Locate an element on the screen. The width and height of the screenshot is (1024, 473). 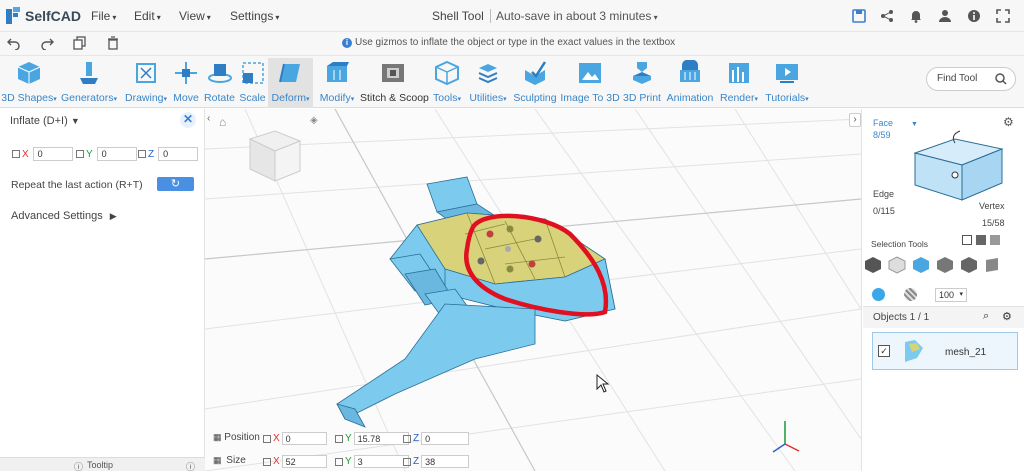
y-checkbox is located at coordinates (80, 154).